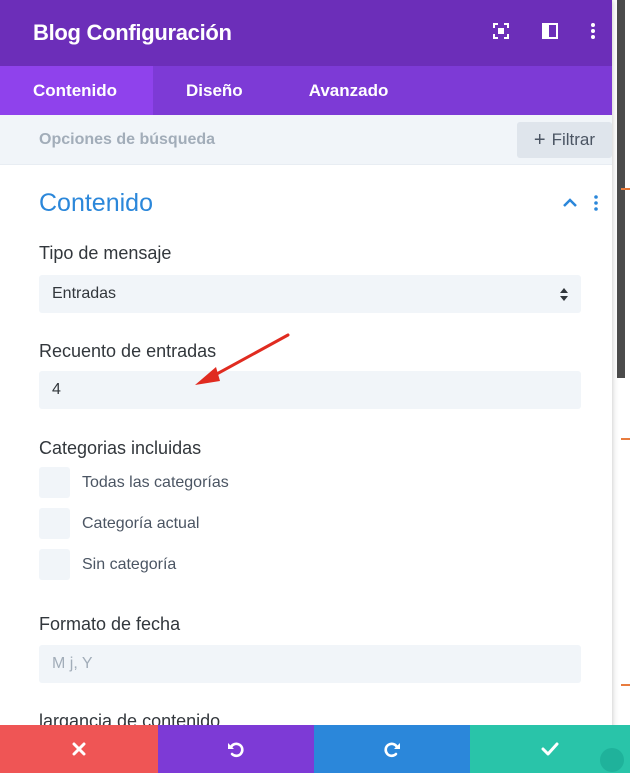 This screenshot has width=630, height=773. Describe the element at coordinates (550, 31) in the screenshot. I see `layout-icon` at that location.